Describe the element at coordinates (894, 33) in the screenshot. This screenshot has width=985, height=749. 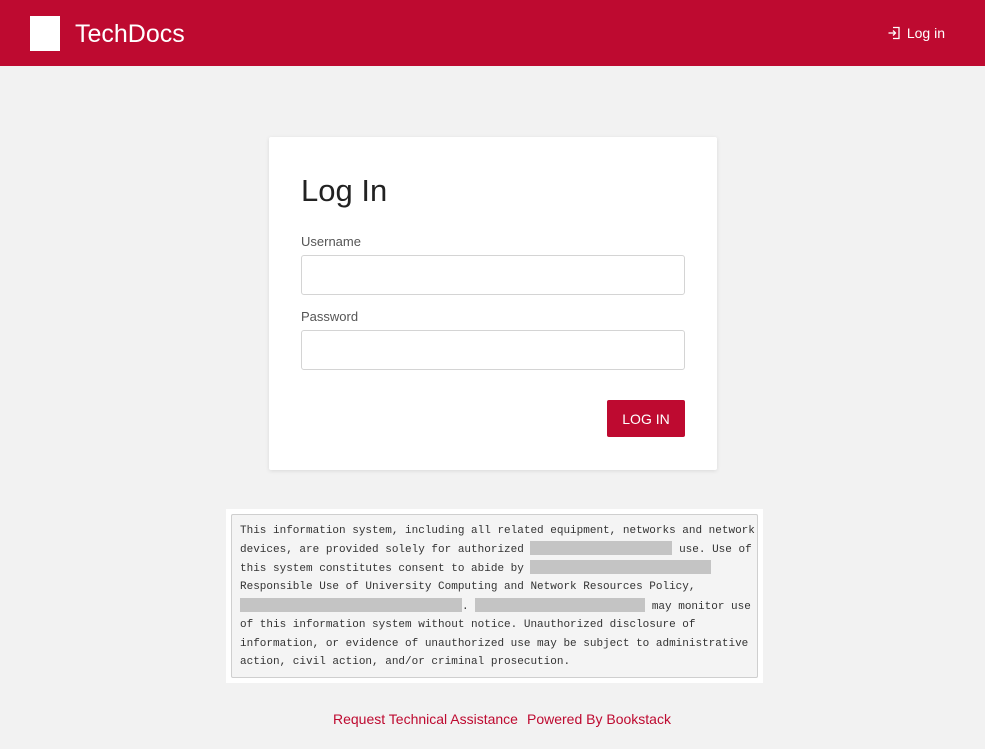
I see `login-icon` at that location.